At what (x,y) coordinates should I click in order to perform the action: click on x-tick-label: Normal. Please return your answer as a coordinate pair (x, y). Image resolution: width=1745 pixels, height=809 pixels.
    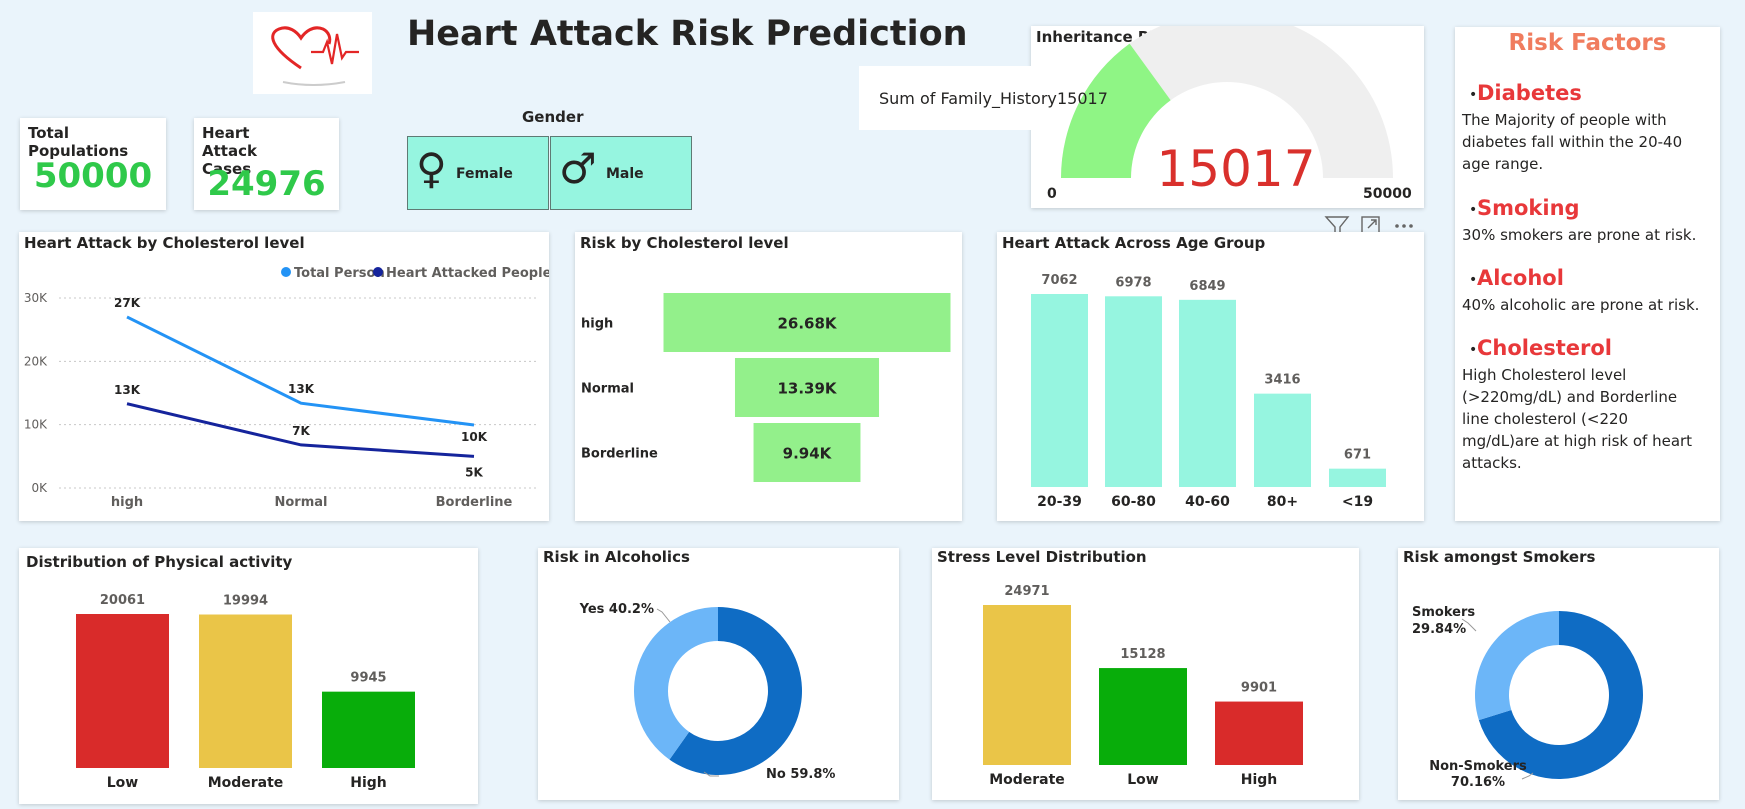
    Looking at the image, I should click on (301, 502).